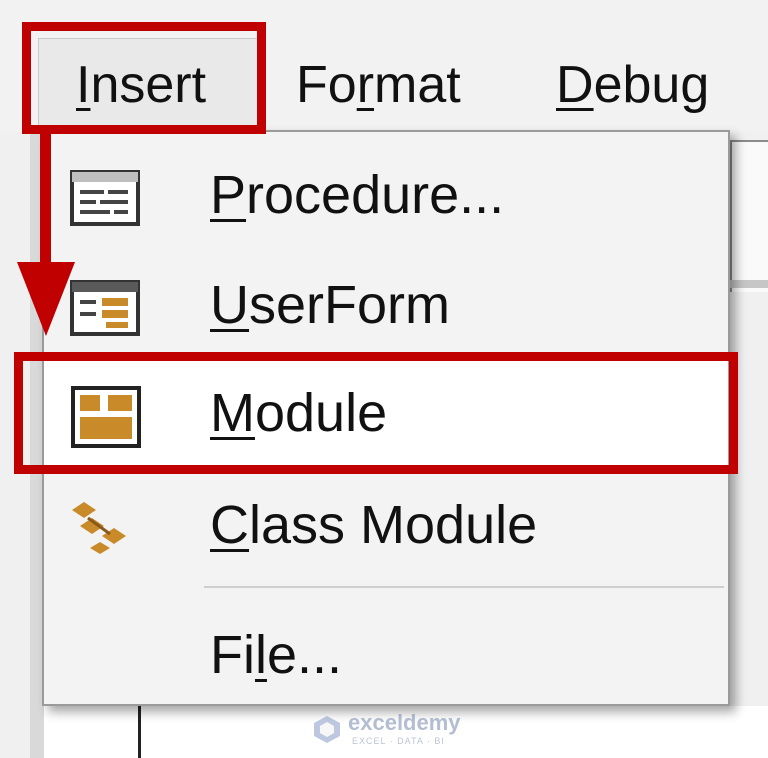  I want to click on menu-item-userform: UserForm, so click(386, 306).